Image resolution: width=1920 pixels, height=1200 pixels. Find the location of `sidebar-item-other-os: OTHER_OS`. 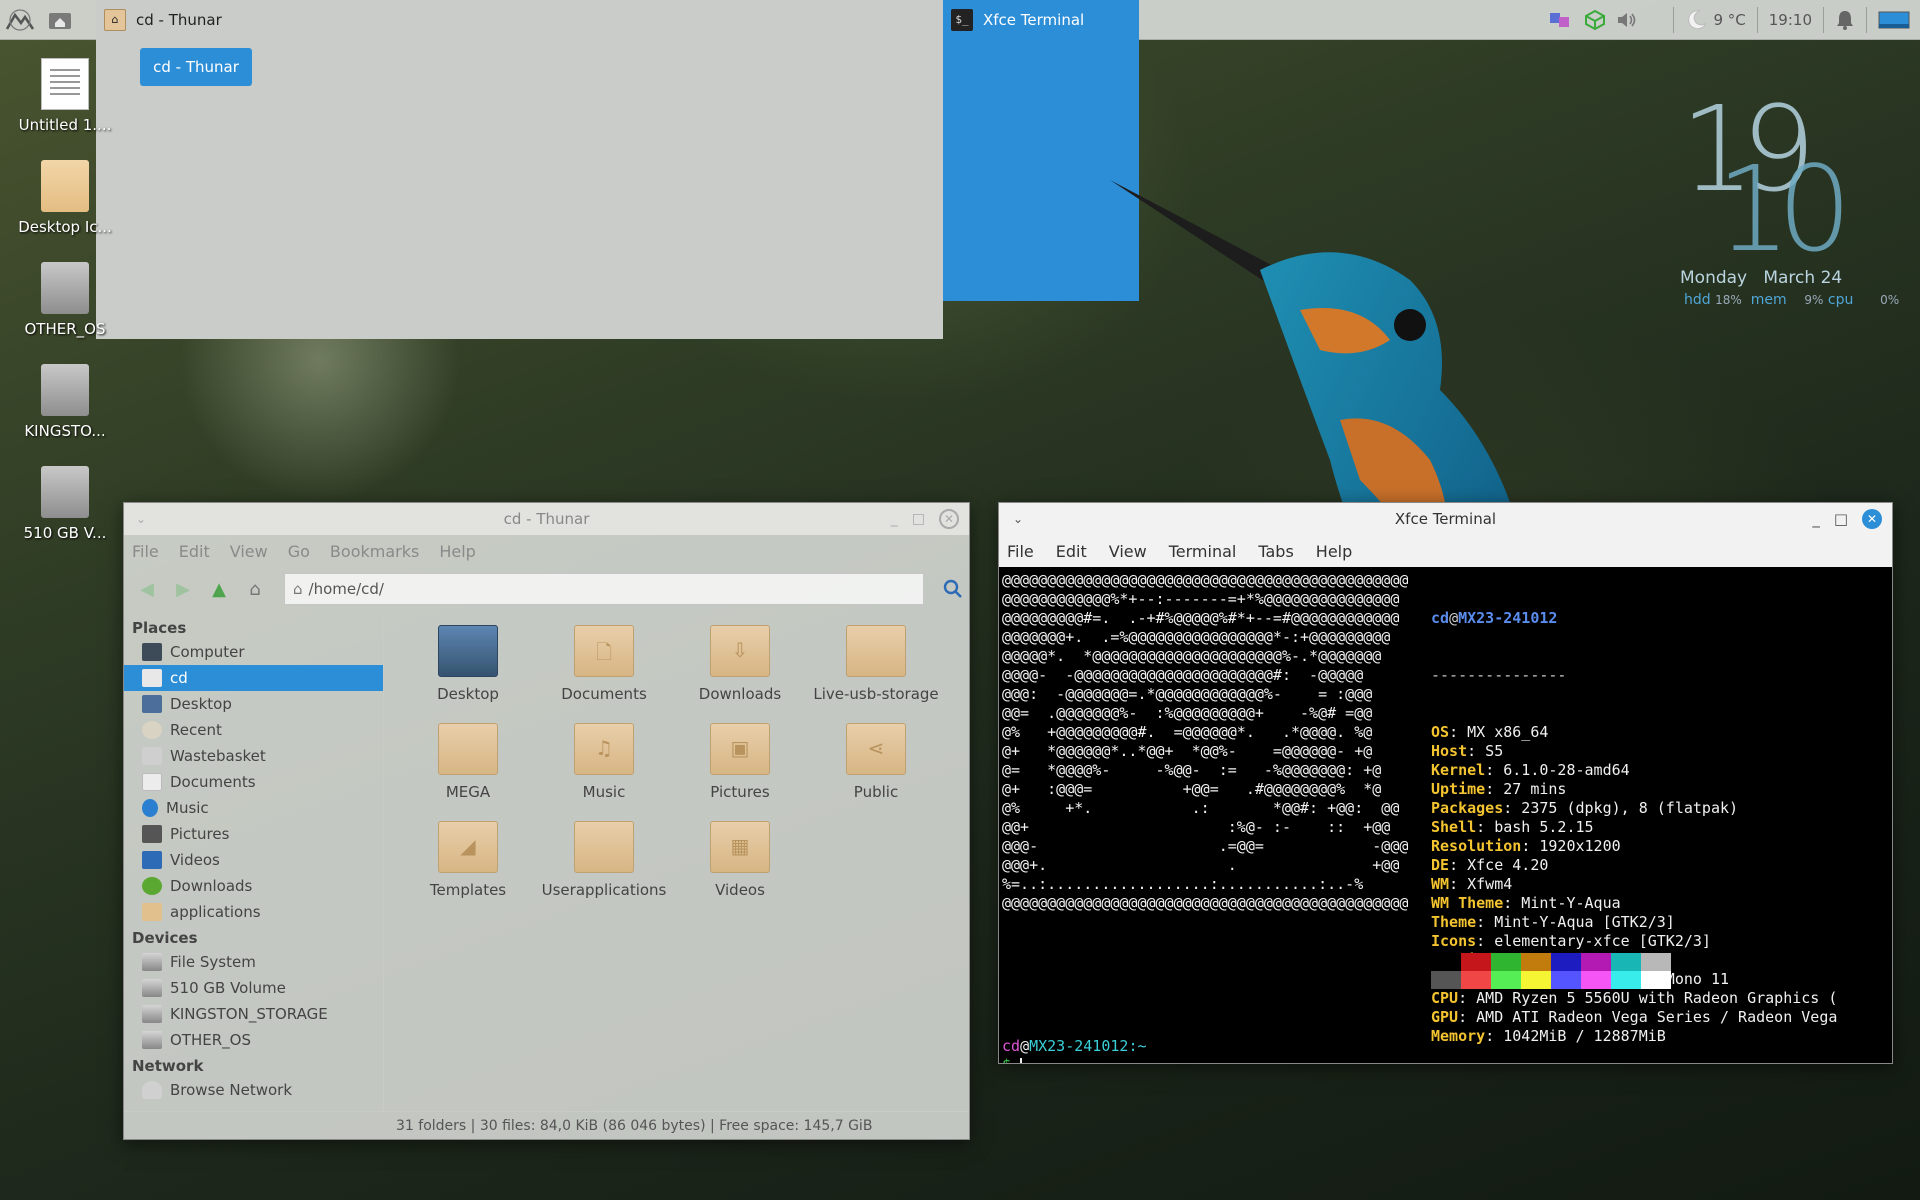

sidebar-item-other-os: OTHER_OS is located at coordinates (253, 1040).